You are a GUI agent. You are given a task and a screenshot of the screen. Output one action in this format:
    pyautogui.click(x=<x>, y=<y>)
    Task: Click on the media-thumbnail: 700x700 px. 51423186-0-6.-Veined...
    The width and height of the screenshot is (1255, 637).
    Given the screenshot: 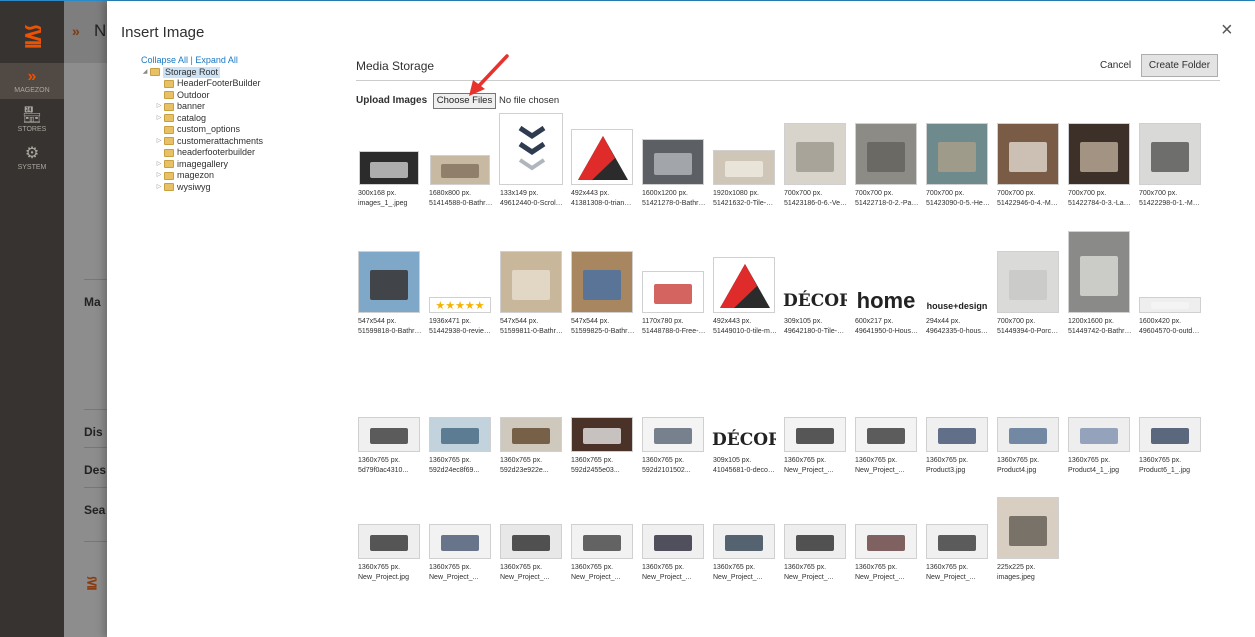 What is the action you would take?
    pyautogui.click(x=815, y=165)
    